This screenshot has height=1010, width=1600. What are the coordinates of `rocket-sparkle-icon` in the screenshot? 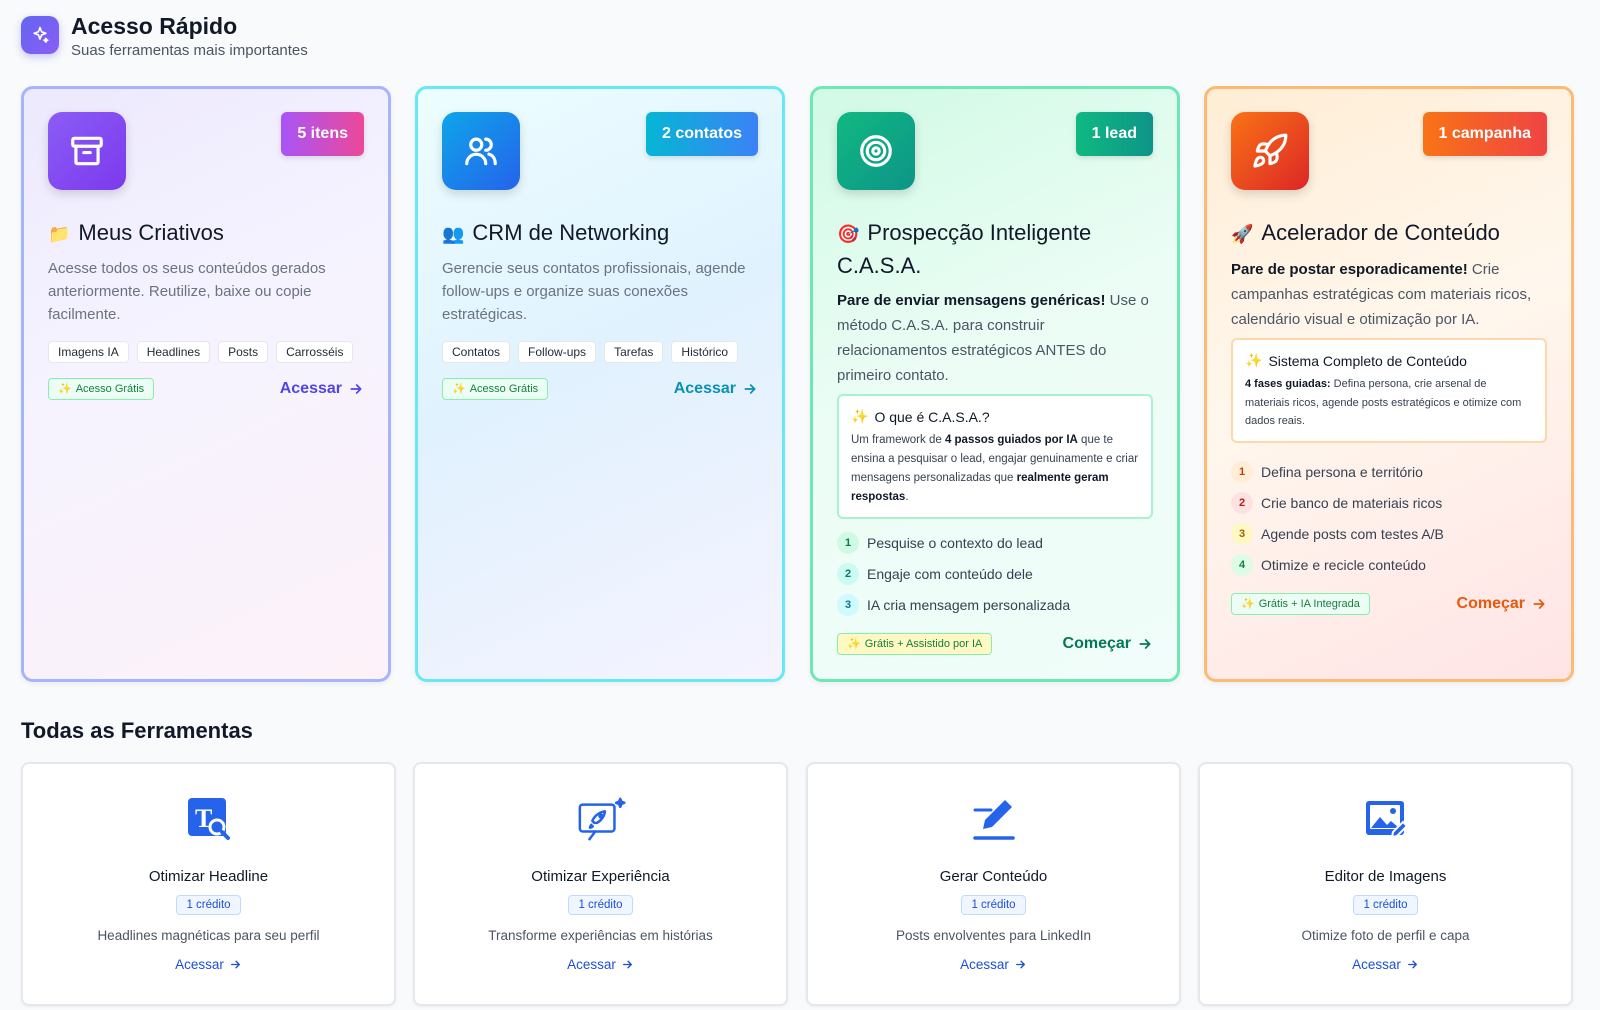 It's located at (601, 819).